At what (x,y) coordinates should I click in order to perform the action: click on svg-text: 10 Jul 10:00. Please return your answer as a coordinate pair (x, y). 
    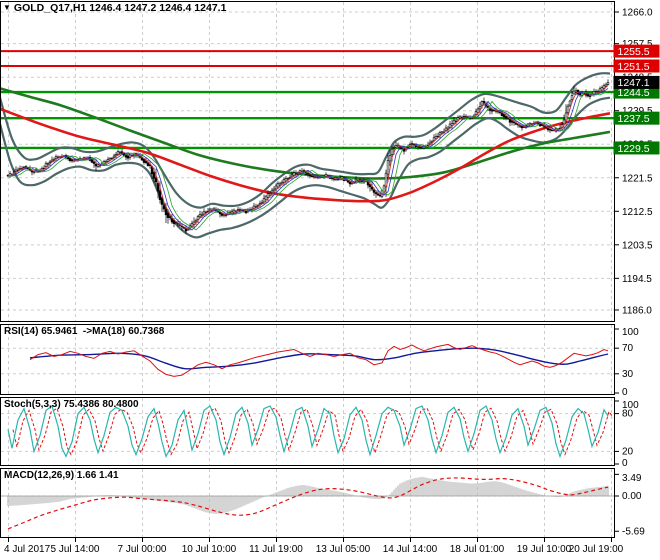
    Looking at the image, I should click on (209, 549).